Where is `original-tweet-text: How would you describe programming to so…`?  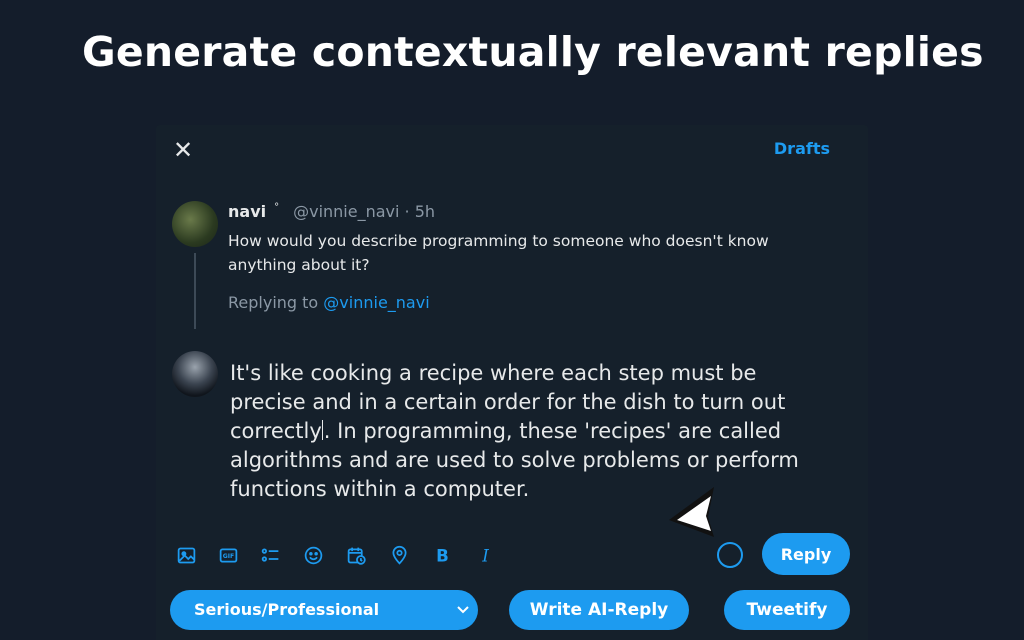 original-tweet-text: How would you describe programming to so… is located at coordinates (498, 253).